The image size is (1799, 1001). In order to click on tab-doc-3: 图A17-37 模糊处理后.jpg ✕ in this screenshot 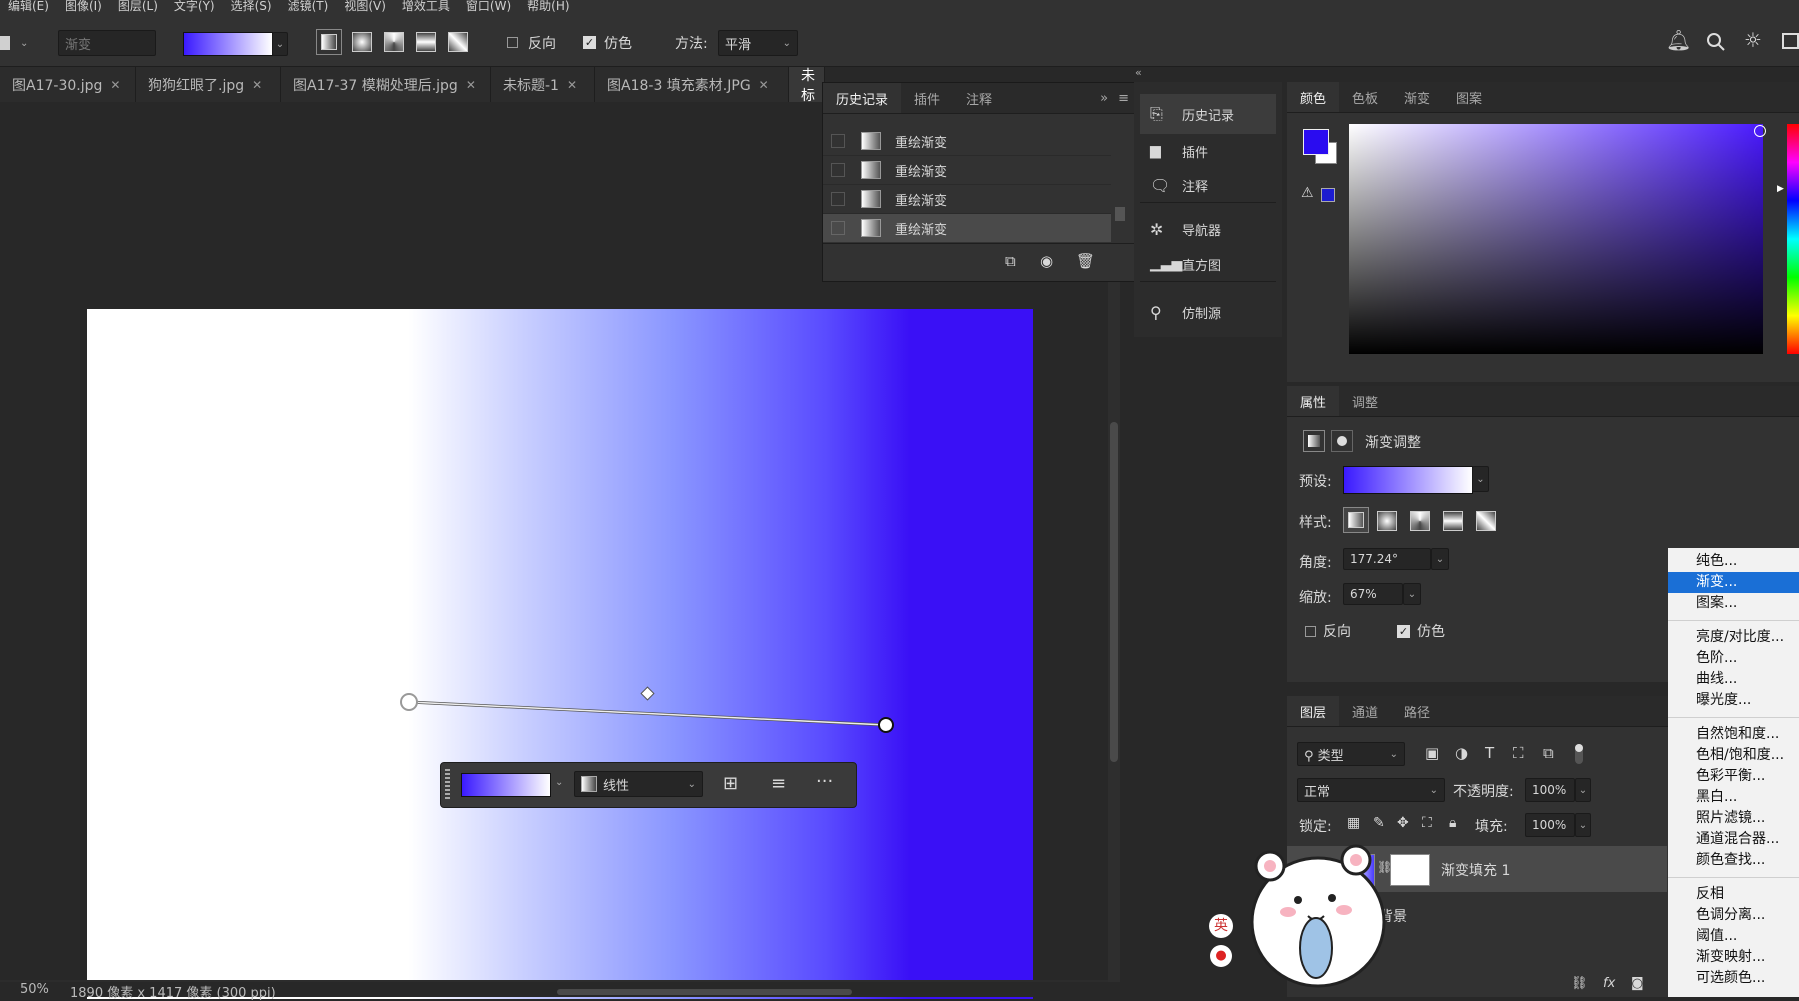, I will do `click(386, 84)`.